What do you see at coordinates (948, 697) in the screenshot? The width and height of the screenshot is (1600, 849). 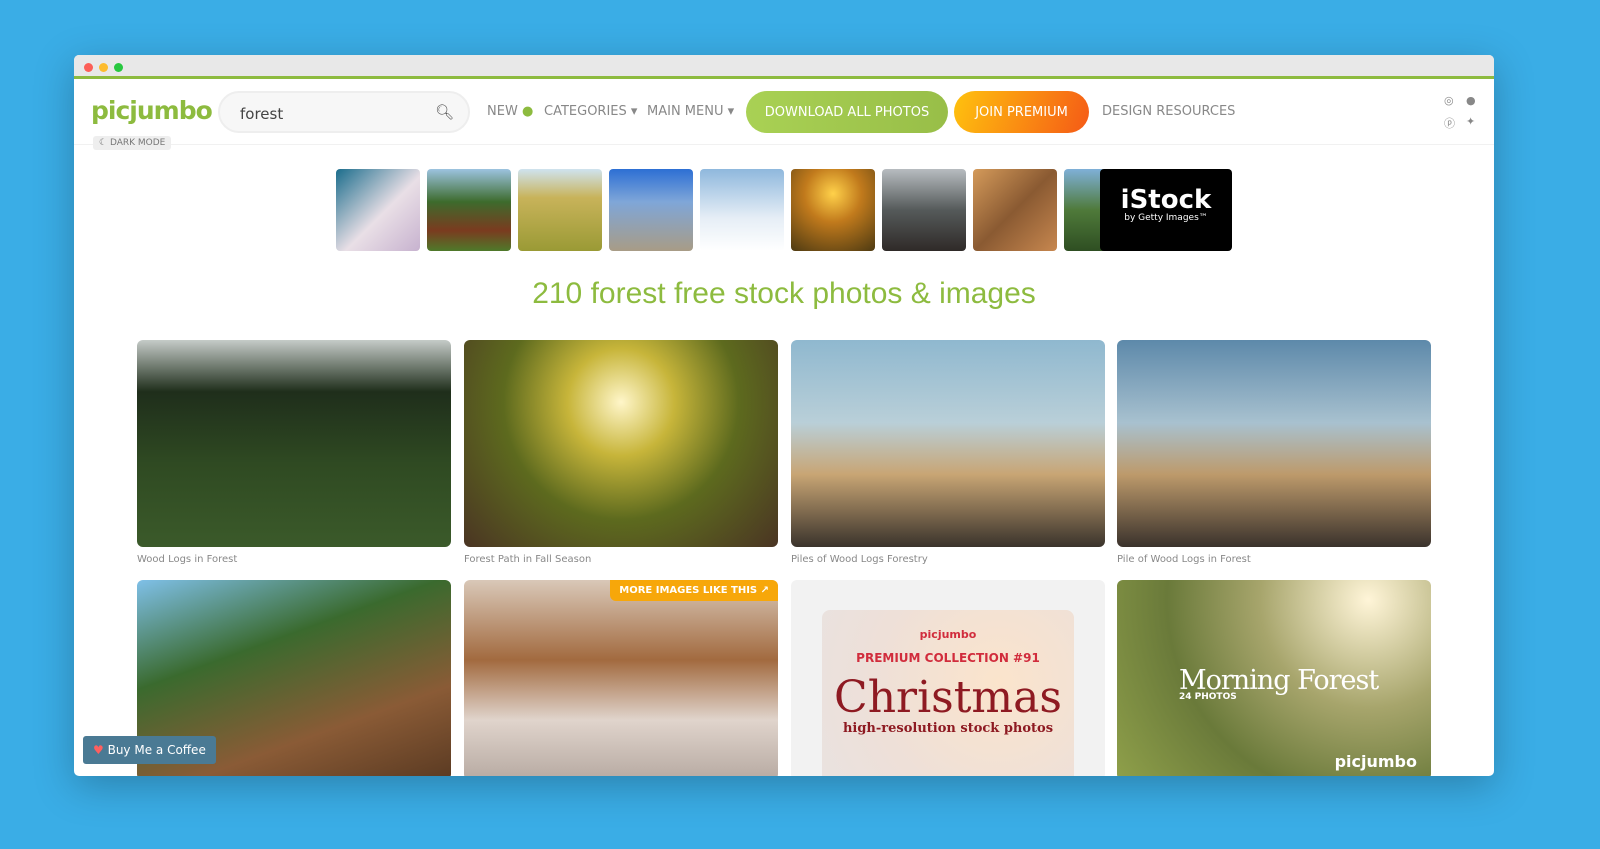 I see `premium-title: Christmas` at bounding box center [948, 697].